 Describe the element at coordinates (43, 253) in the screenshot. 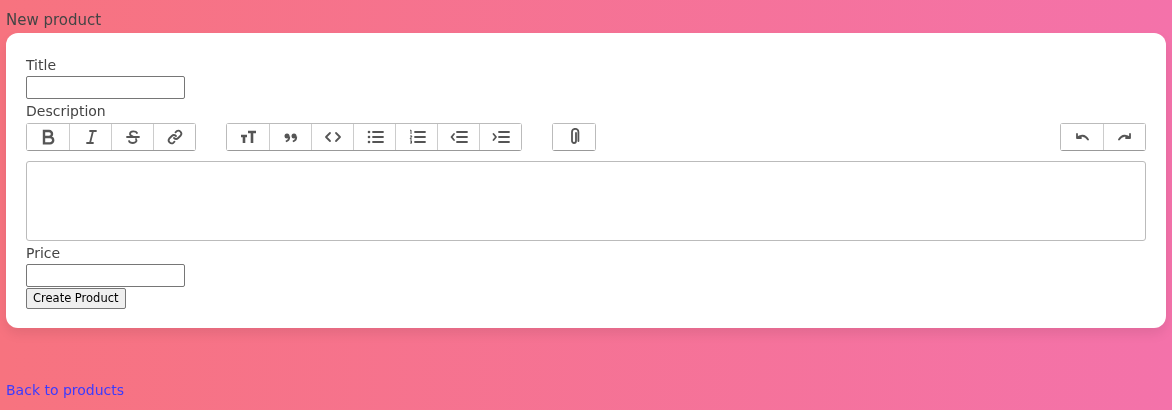

I see `field-label: Price` at that location.